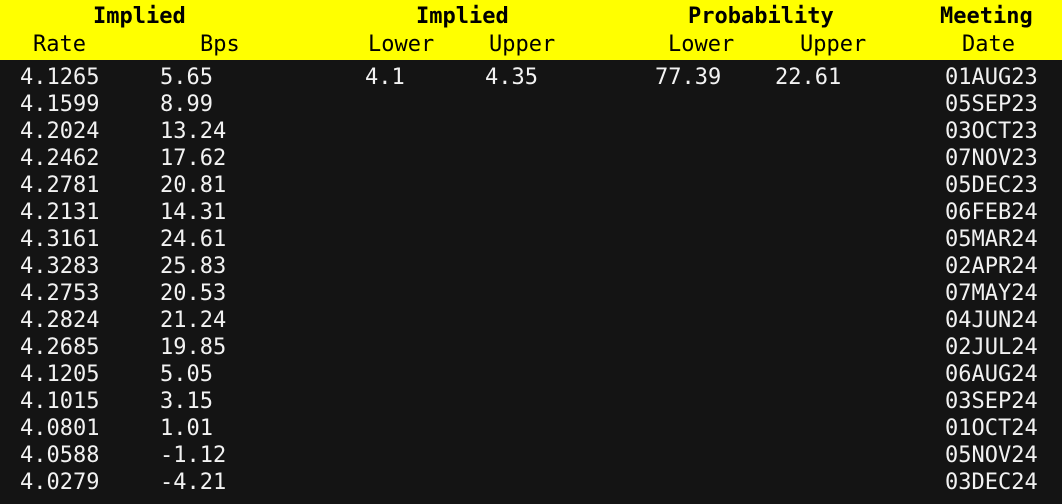 The height and width of the screenshot is (504, 1062). What do you see at coordinates (833, 45) in the screenshot?
I see `column-header-probability-upper: Upper` at bounding box center [833, 45].